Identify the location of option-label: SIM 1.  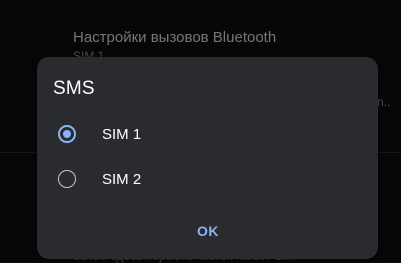
(122, 134).